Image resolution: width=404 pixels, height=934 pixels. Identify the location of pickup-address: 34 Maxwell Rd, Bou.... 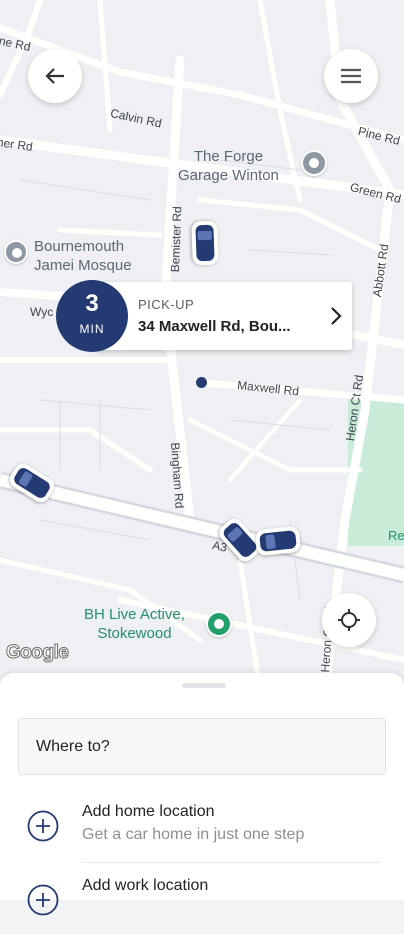
(214, 326).